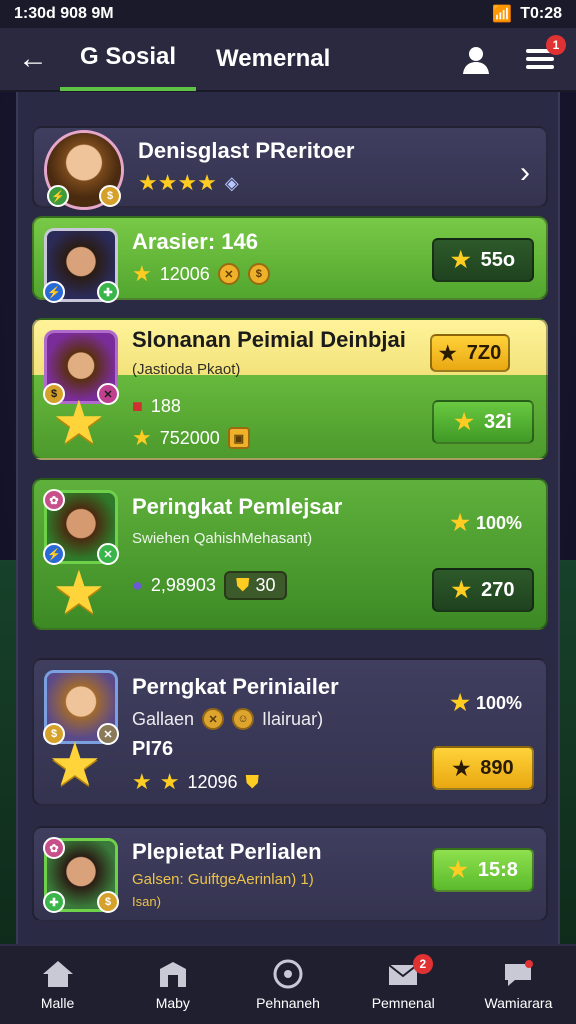  I want to click on profile-icon, so click(476, 60).